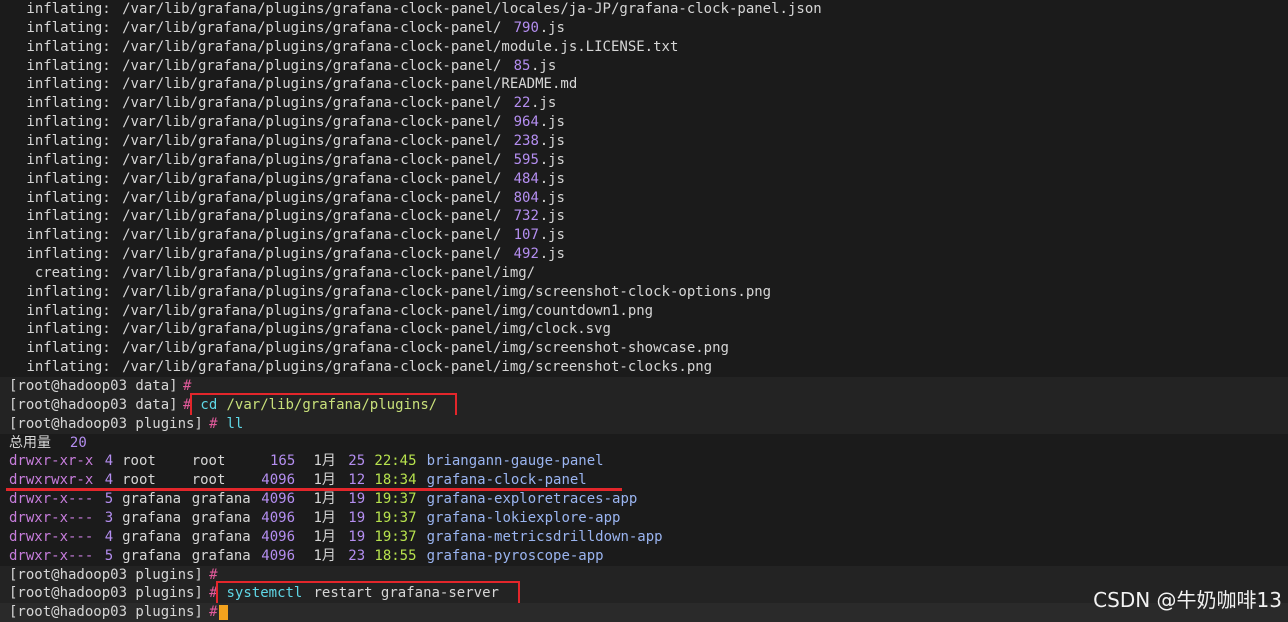 The height and width of the screenshot is (622, 1288). What do you see at coordinates (109, 499) in the screenshot?
I see `link-count: 5` at bounding box center [109, 499].